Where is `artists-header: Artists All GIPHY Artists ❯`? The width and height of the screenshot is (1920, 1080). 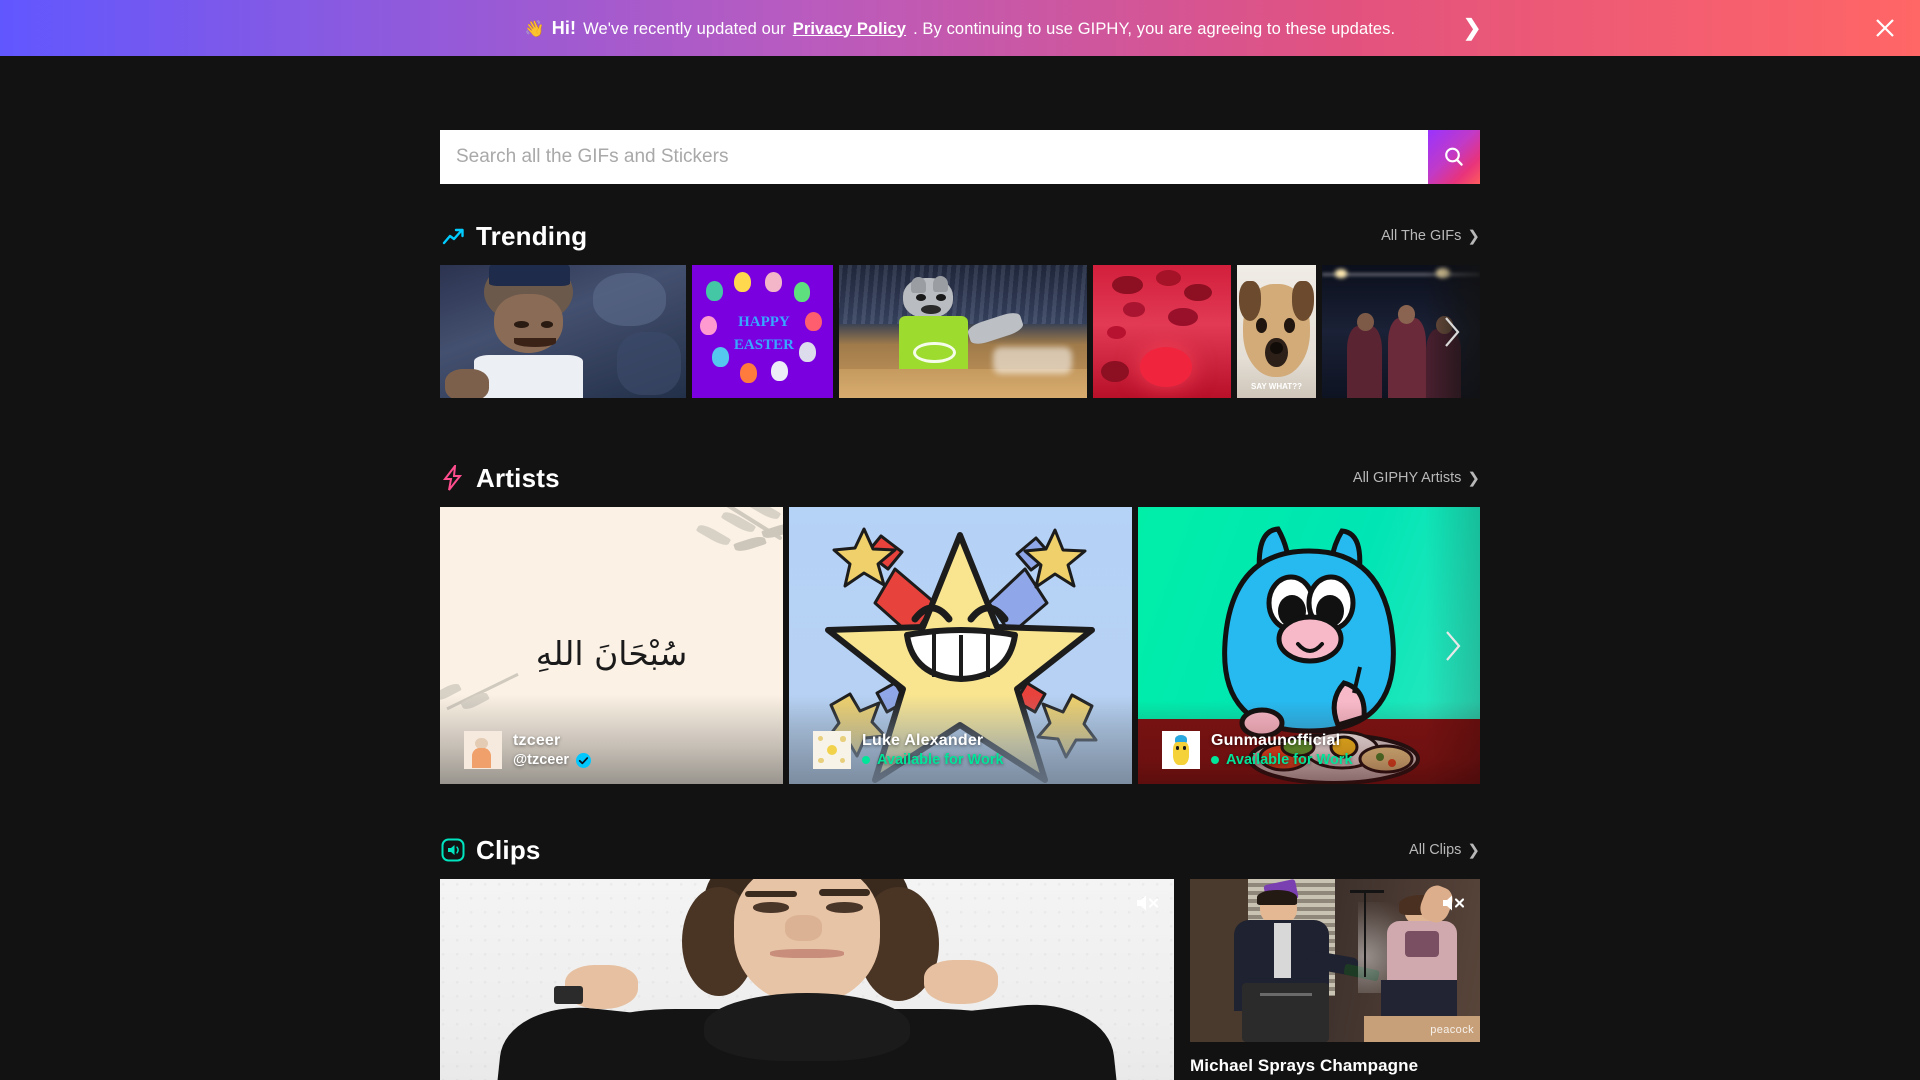 artists-header: Artists All GIPHY Artists ❯ is located at coordinates (960, 478).